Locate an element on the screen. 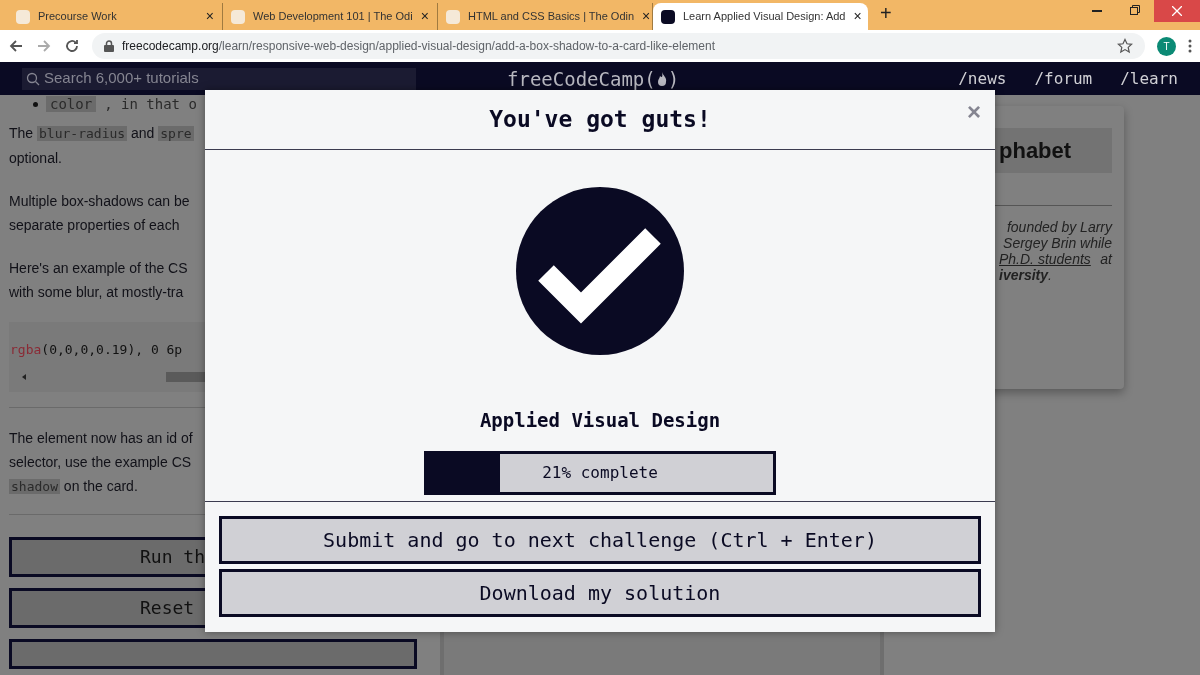  inline-code: color is located at coordinates (71, 104).